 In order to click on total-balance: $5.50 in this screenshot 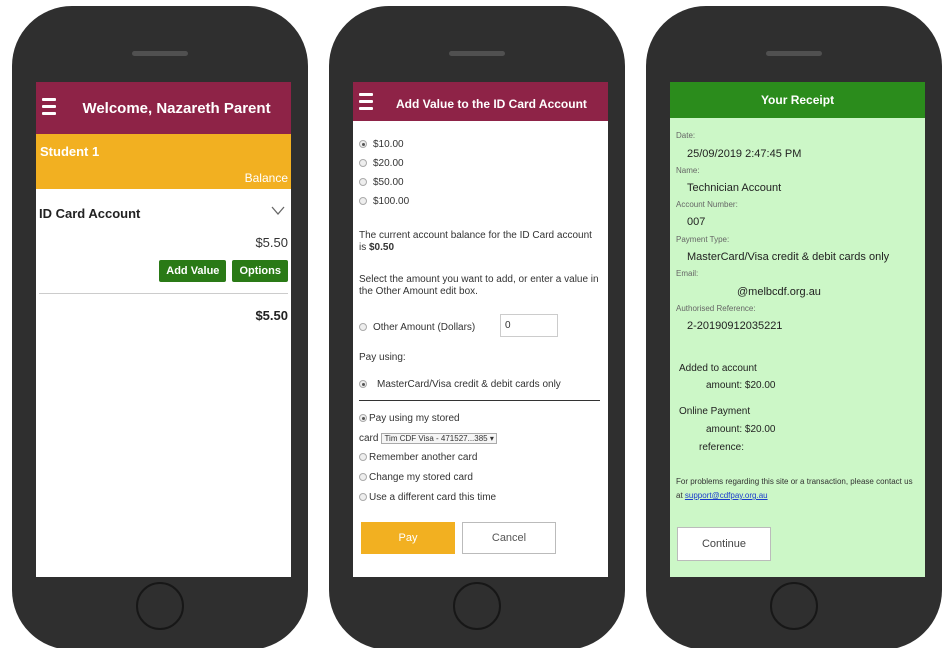, I will do `click(271, 315)`.